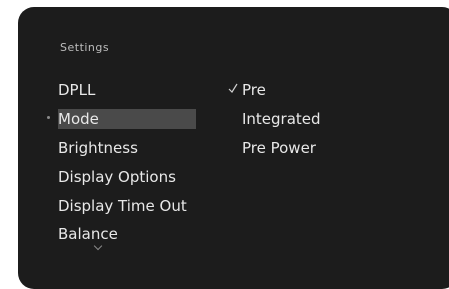 The image size is (449, 289). What do you see at coordinates (127, 148) in the screenshot?
I see `menu-item-brightness: Brightness` at bounding box center [127, 148].